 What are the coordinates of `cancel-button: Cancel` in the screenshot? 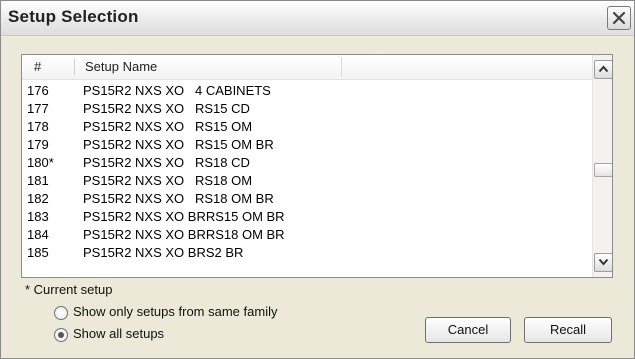 It's located at (468, 330).